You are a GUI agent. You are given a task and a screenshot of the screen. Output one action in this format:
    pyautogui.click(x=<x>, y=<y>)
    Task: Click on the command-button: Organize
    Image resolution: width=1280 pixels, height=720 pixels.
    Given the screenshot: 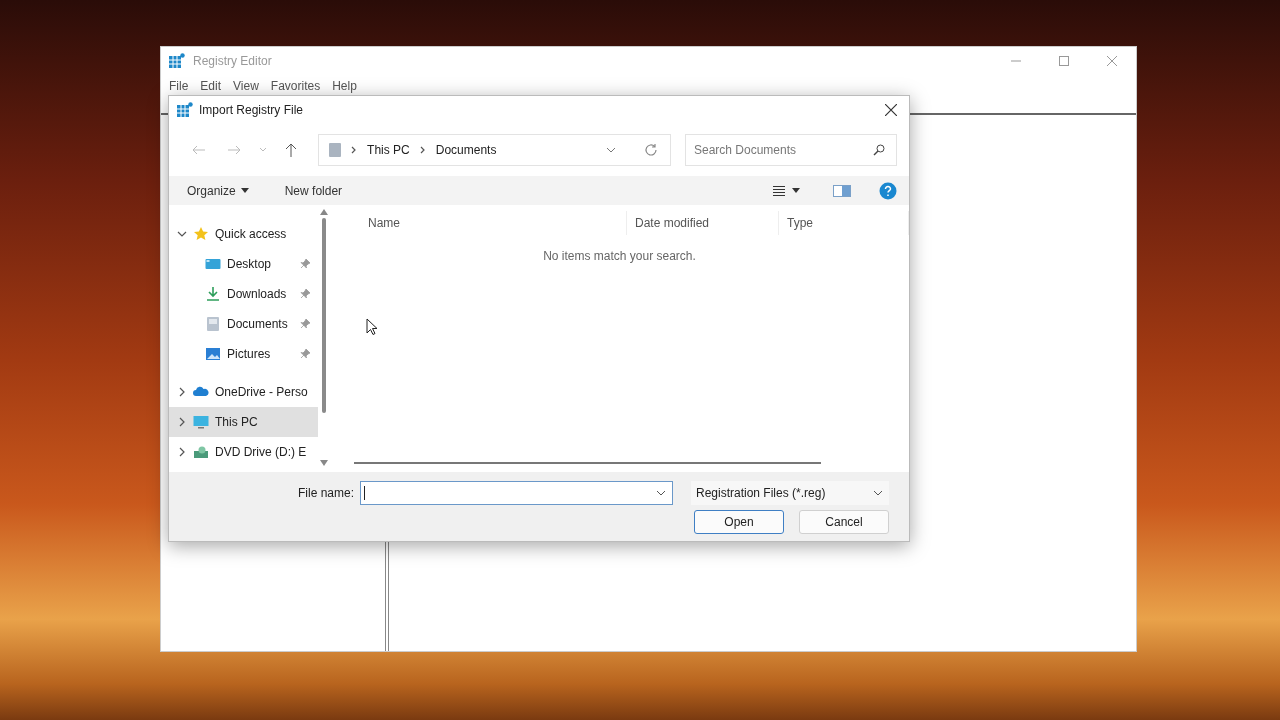 What is the action you would take?
    pyautogui.click(x=218, y=190)
    